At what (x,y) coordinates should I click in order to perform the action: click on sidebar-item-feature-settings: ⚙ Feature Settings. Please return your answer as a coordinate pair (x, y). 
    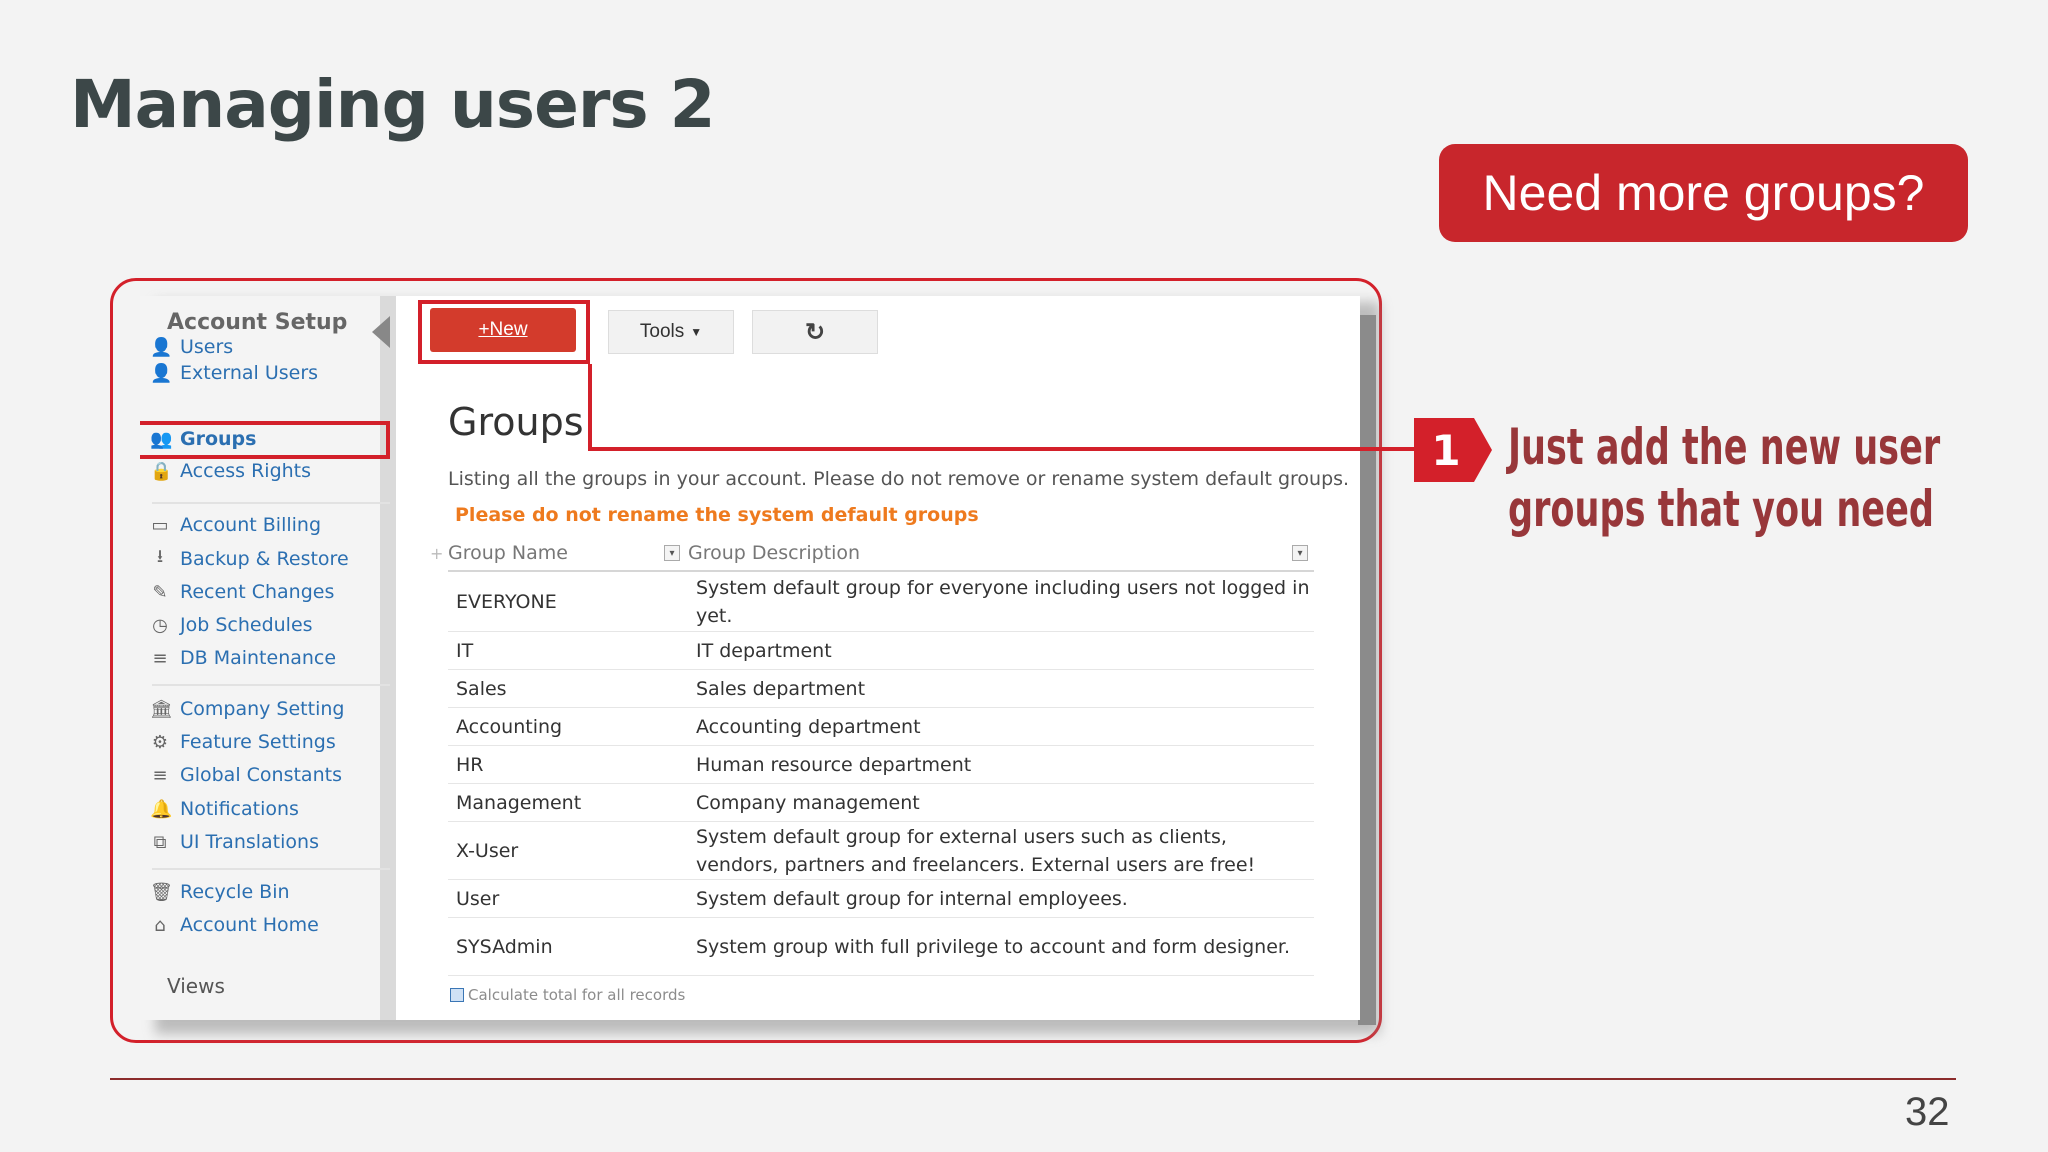
    Looking at the image, I should click on (243, 742).